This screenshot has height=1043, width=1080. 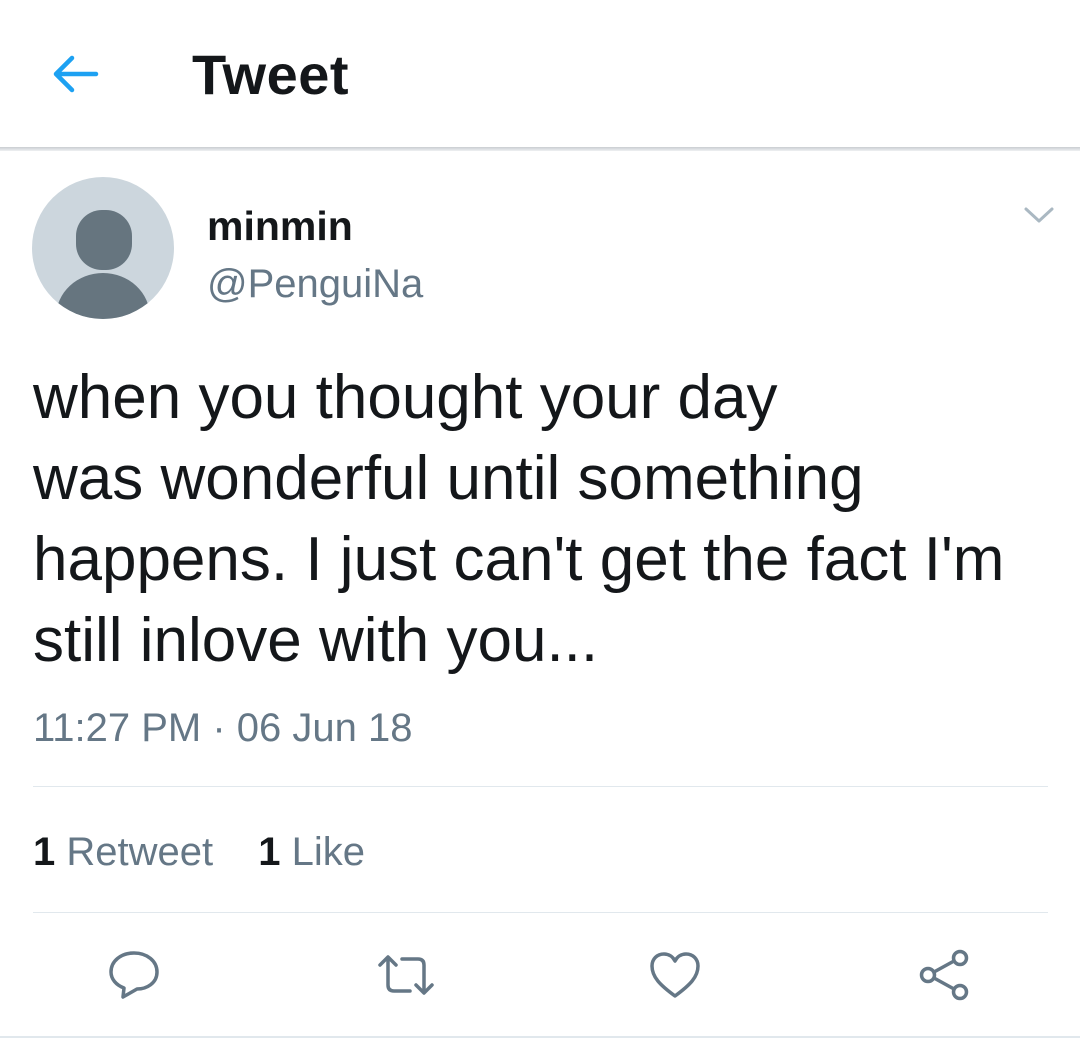 I want to click on tweet-text-line: was wonderful until something, so click(x=448, y=478).